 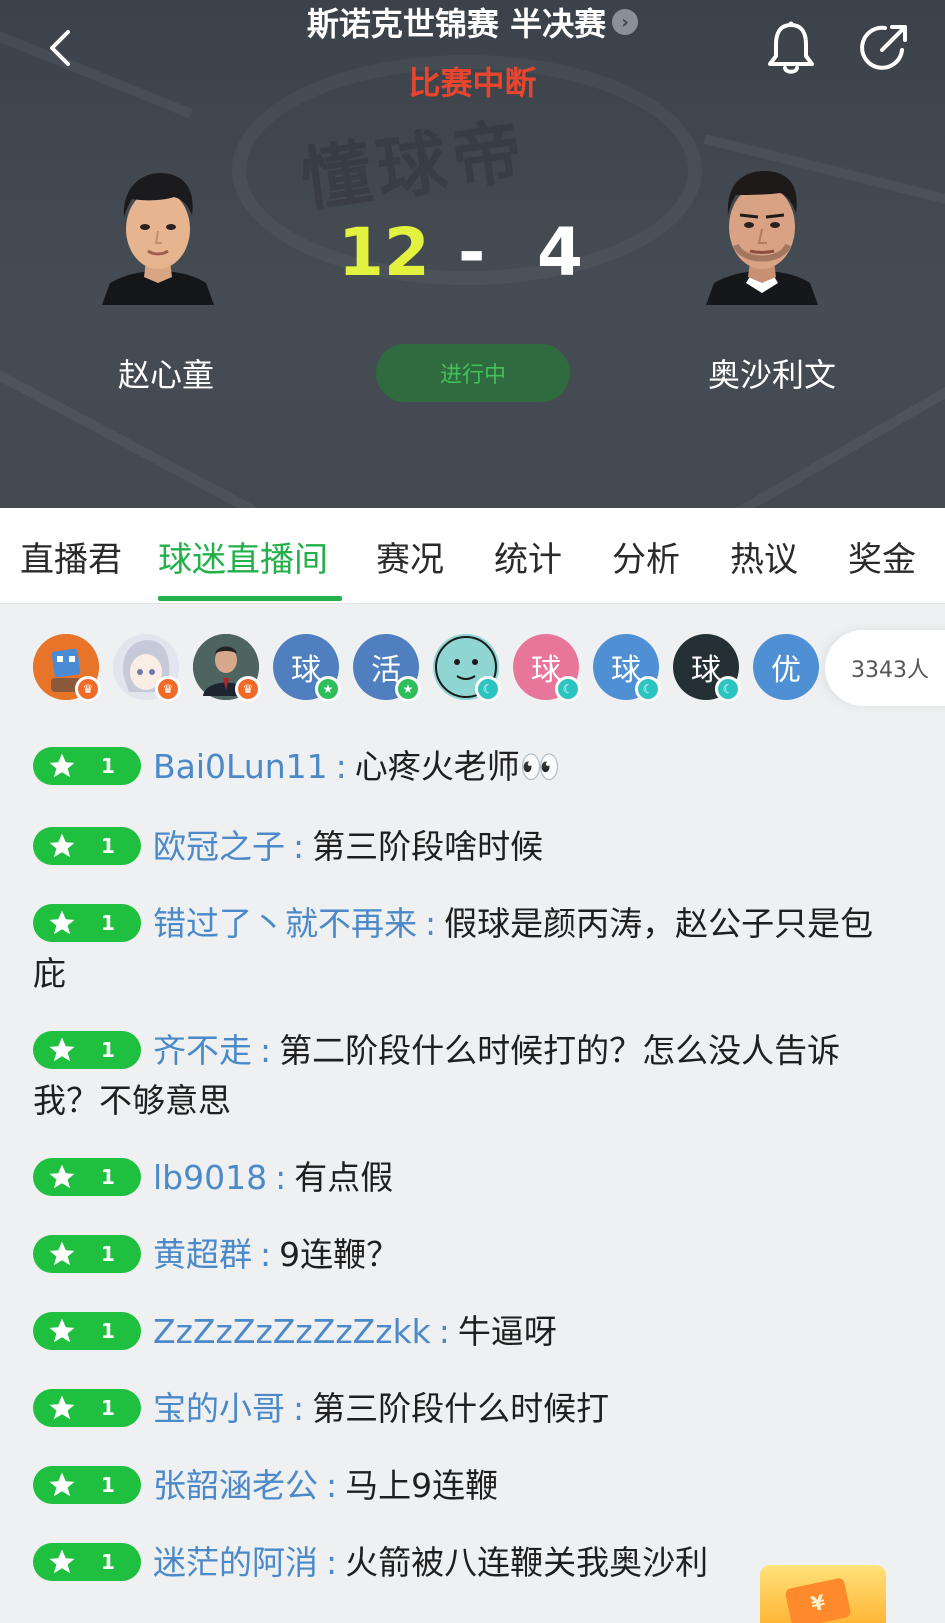 What do you see at coordinates (786, 670) in the screenshot?
I see `avatar-initial: 优` at bounding box center [786, 670].